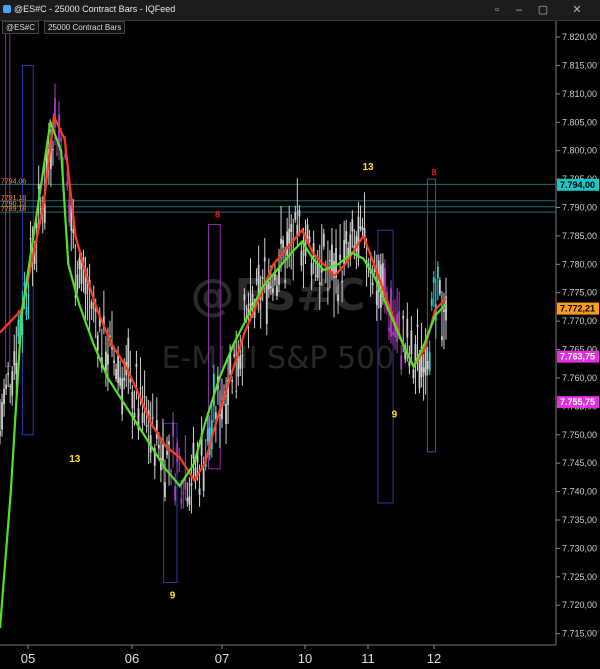 The height and width of the screenshot is (669, 600). What do you see at coordinates (497, 10) in the screenshot?
I see `pin-icon: ▫` at bounding box center [497, 10].